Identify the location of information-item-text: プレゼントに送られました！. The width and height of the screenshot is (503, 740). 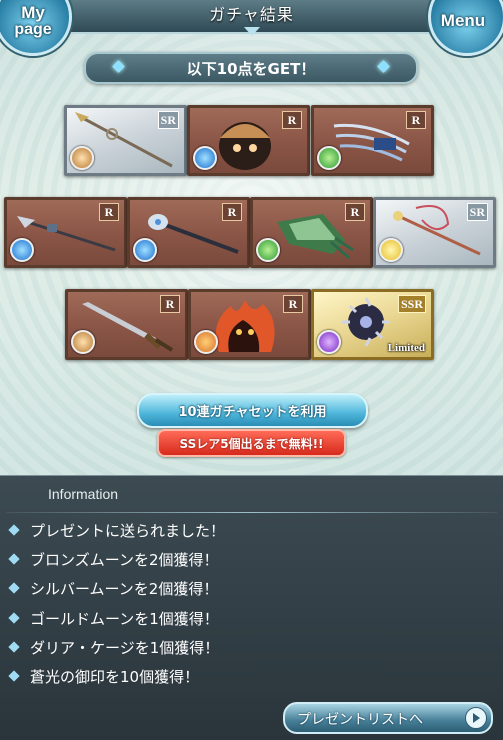
(128, 531).